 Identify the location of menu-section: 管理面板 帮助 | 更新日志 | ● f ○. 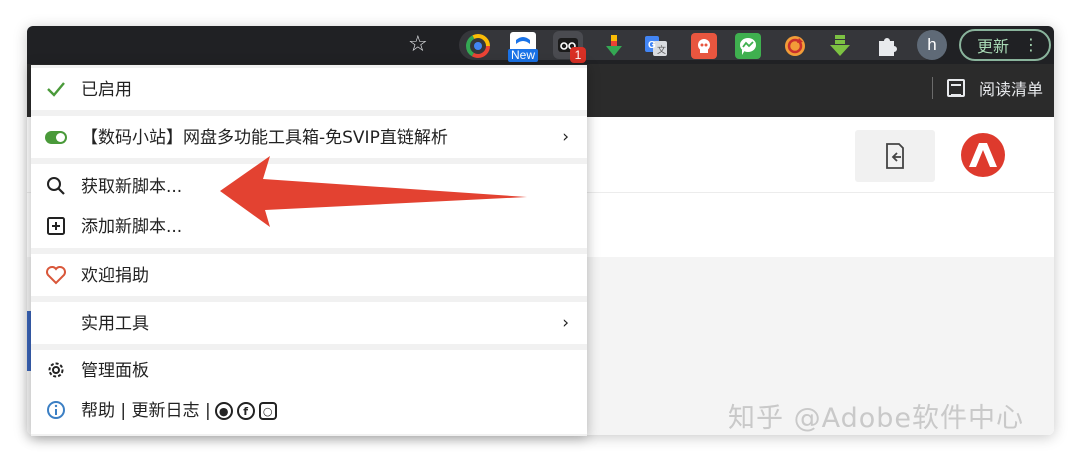
(309, 392).